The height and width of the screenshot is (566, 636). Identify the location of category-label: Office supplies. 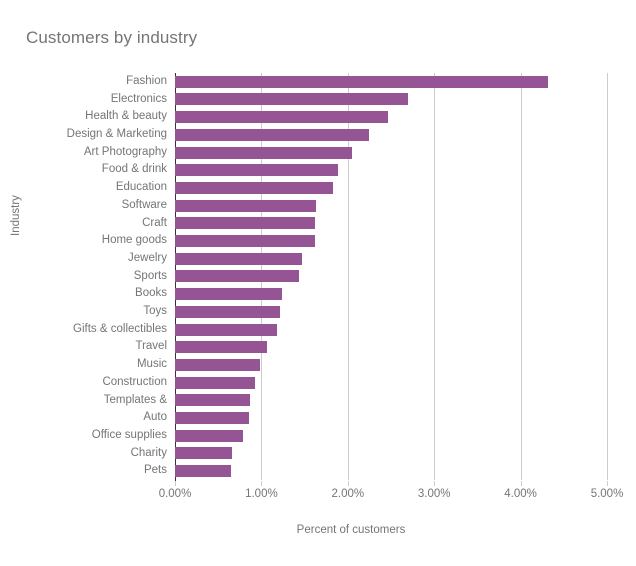
(129, 434).